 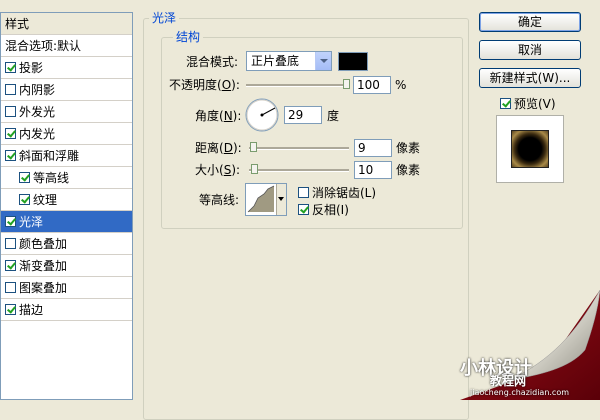 I want to click on outer-glow-checkbox, so click(x=10, y=111).